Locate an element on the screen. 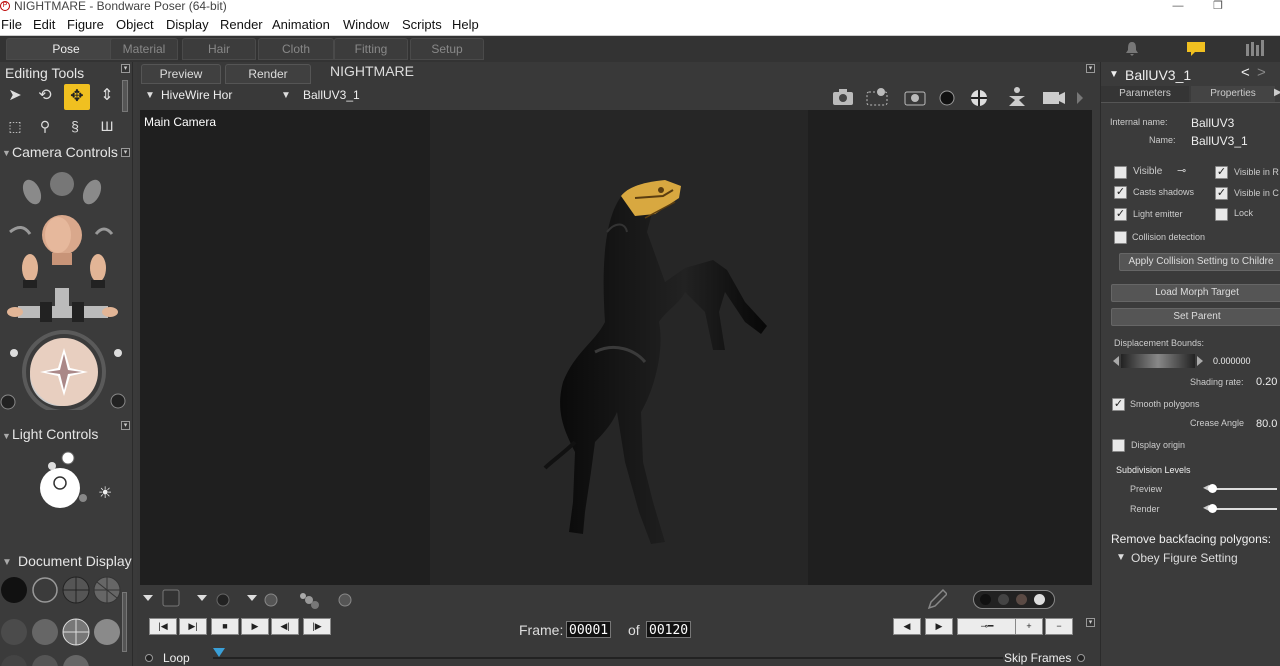 The image size is (1280, 666). camera-controls-widget is located at coordinates (66, 286).